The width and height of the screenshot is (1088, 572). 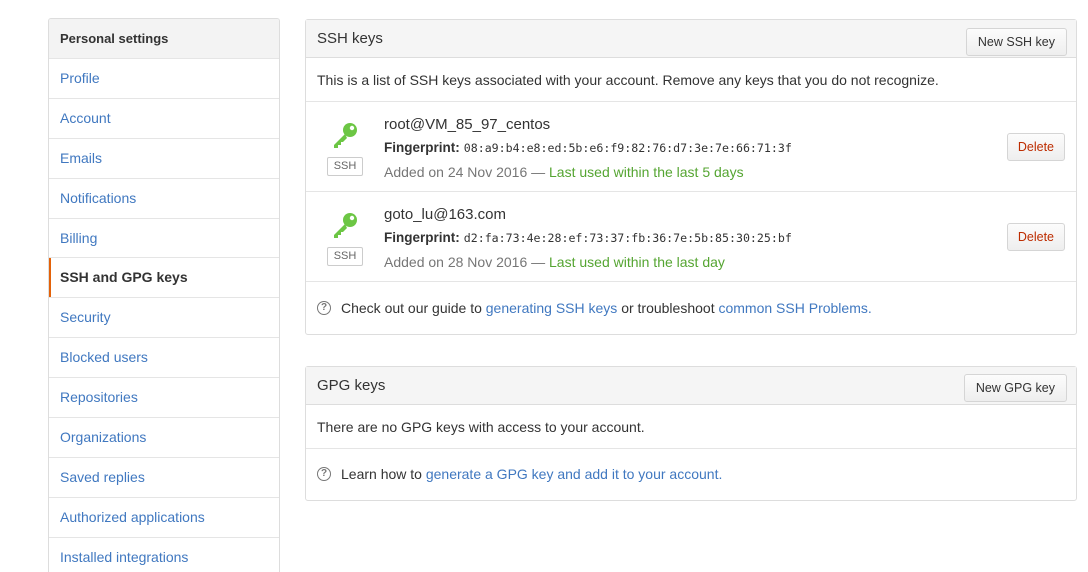 What do you see at coordinates (691, 39) in the screenshot?
I see `ssh-keys-header: SSH keys New SSH key` at bounding box center [691, 39].